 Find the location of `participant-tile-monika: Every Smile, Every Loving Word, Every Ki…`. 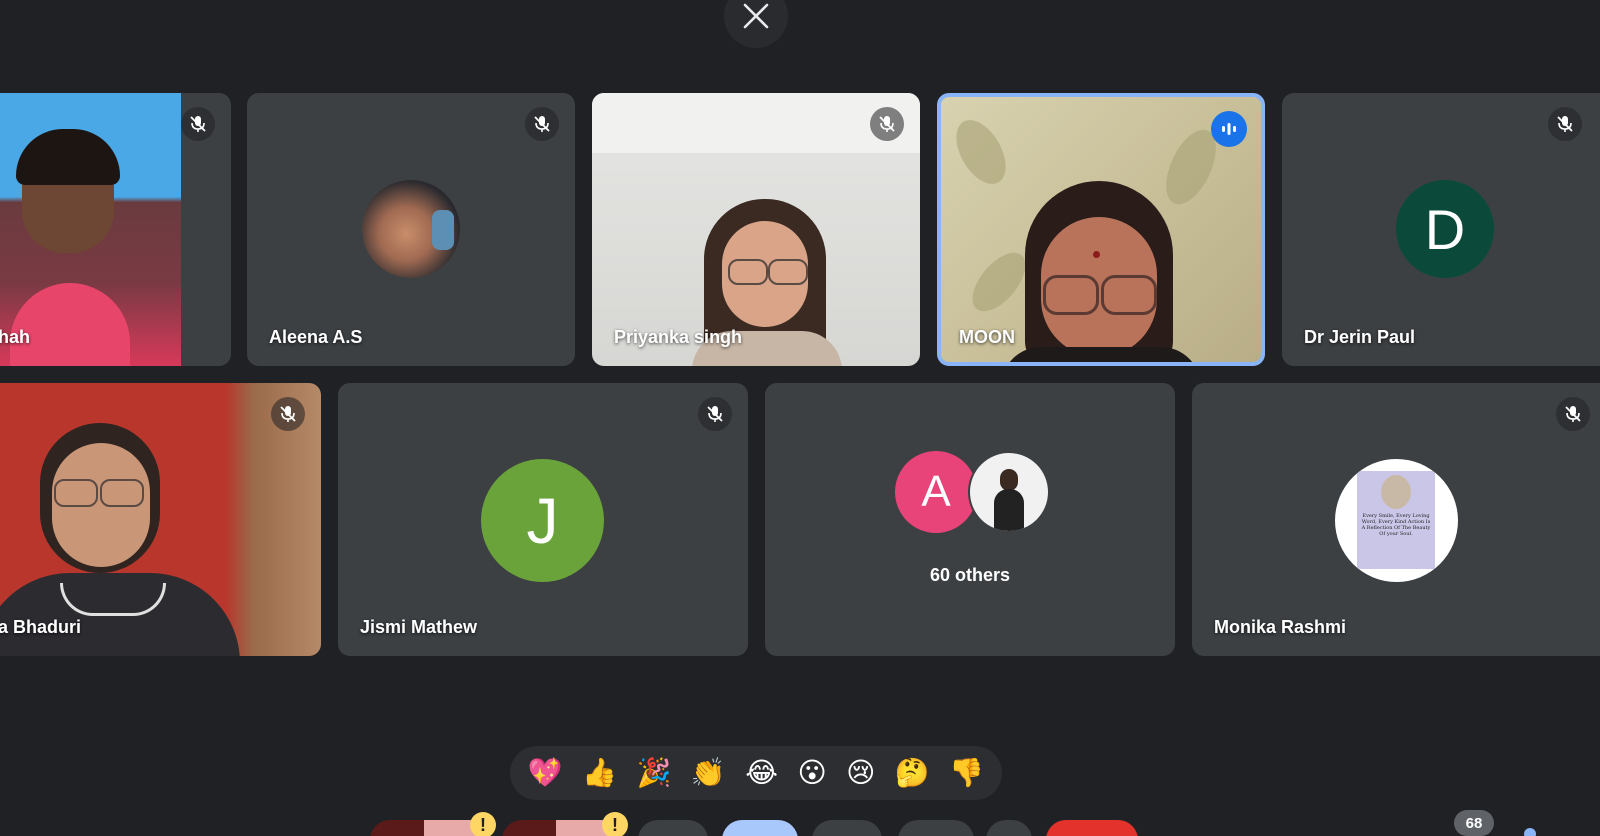

participant-tile-monika: Every Smile, Every Loving Word, Every Ki… is located at coordinates (1396, 519).